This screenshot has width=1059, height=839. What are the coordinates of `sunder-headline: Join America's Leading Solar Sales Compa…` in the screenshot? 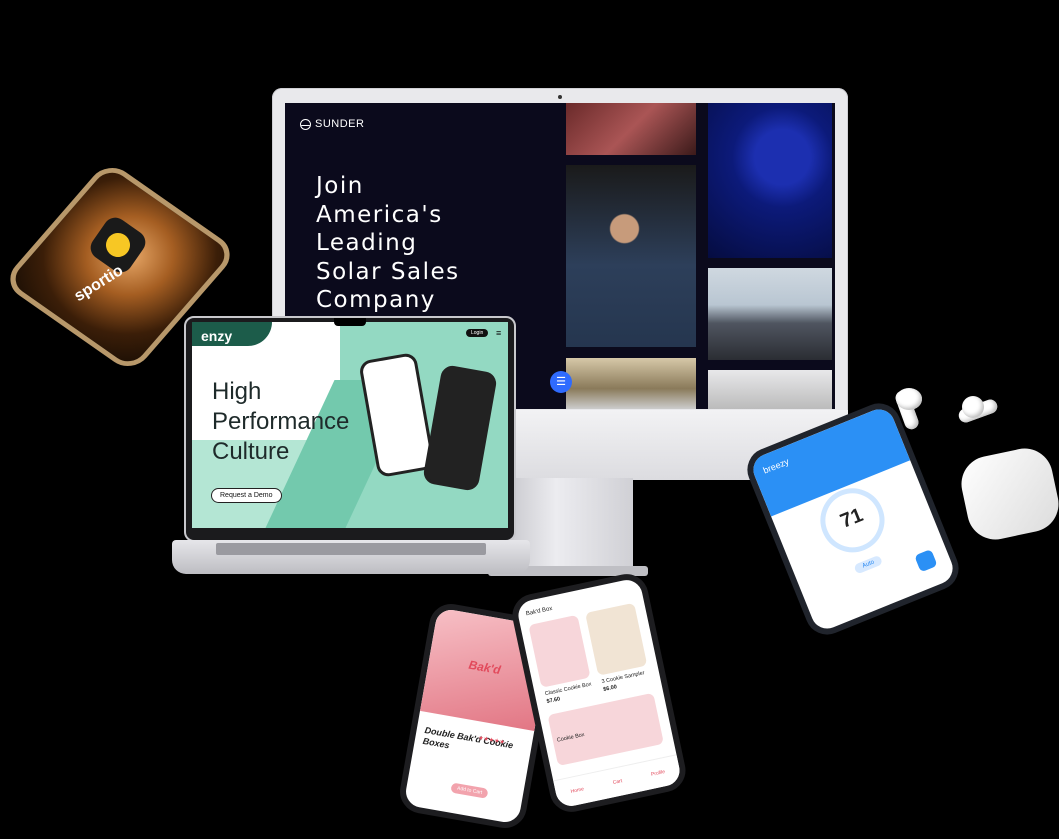 It's located at (388, 243).